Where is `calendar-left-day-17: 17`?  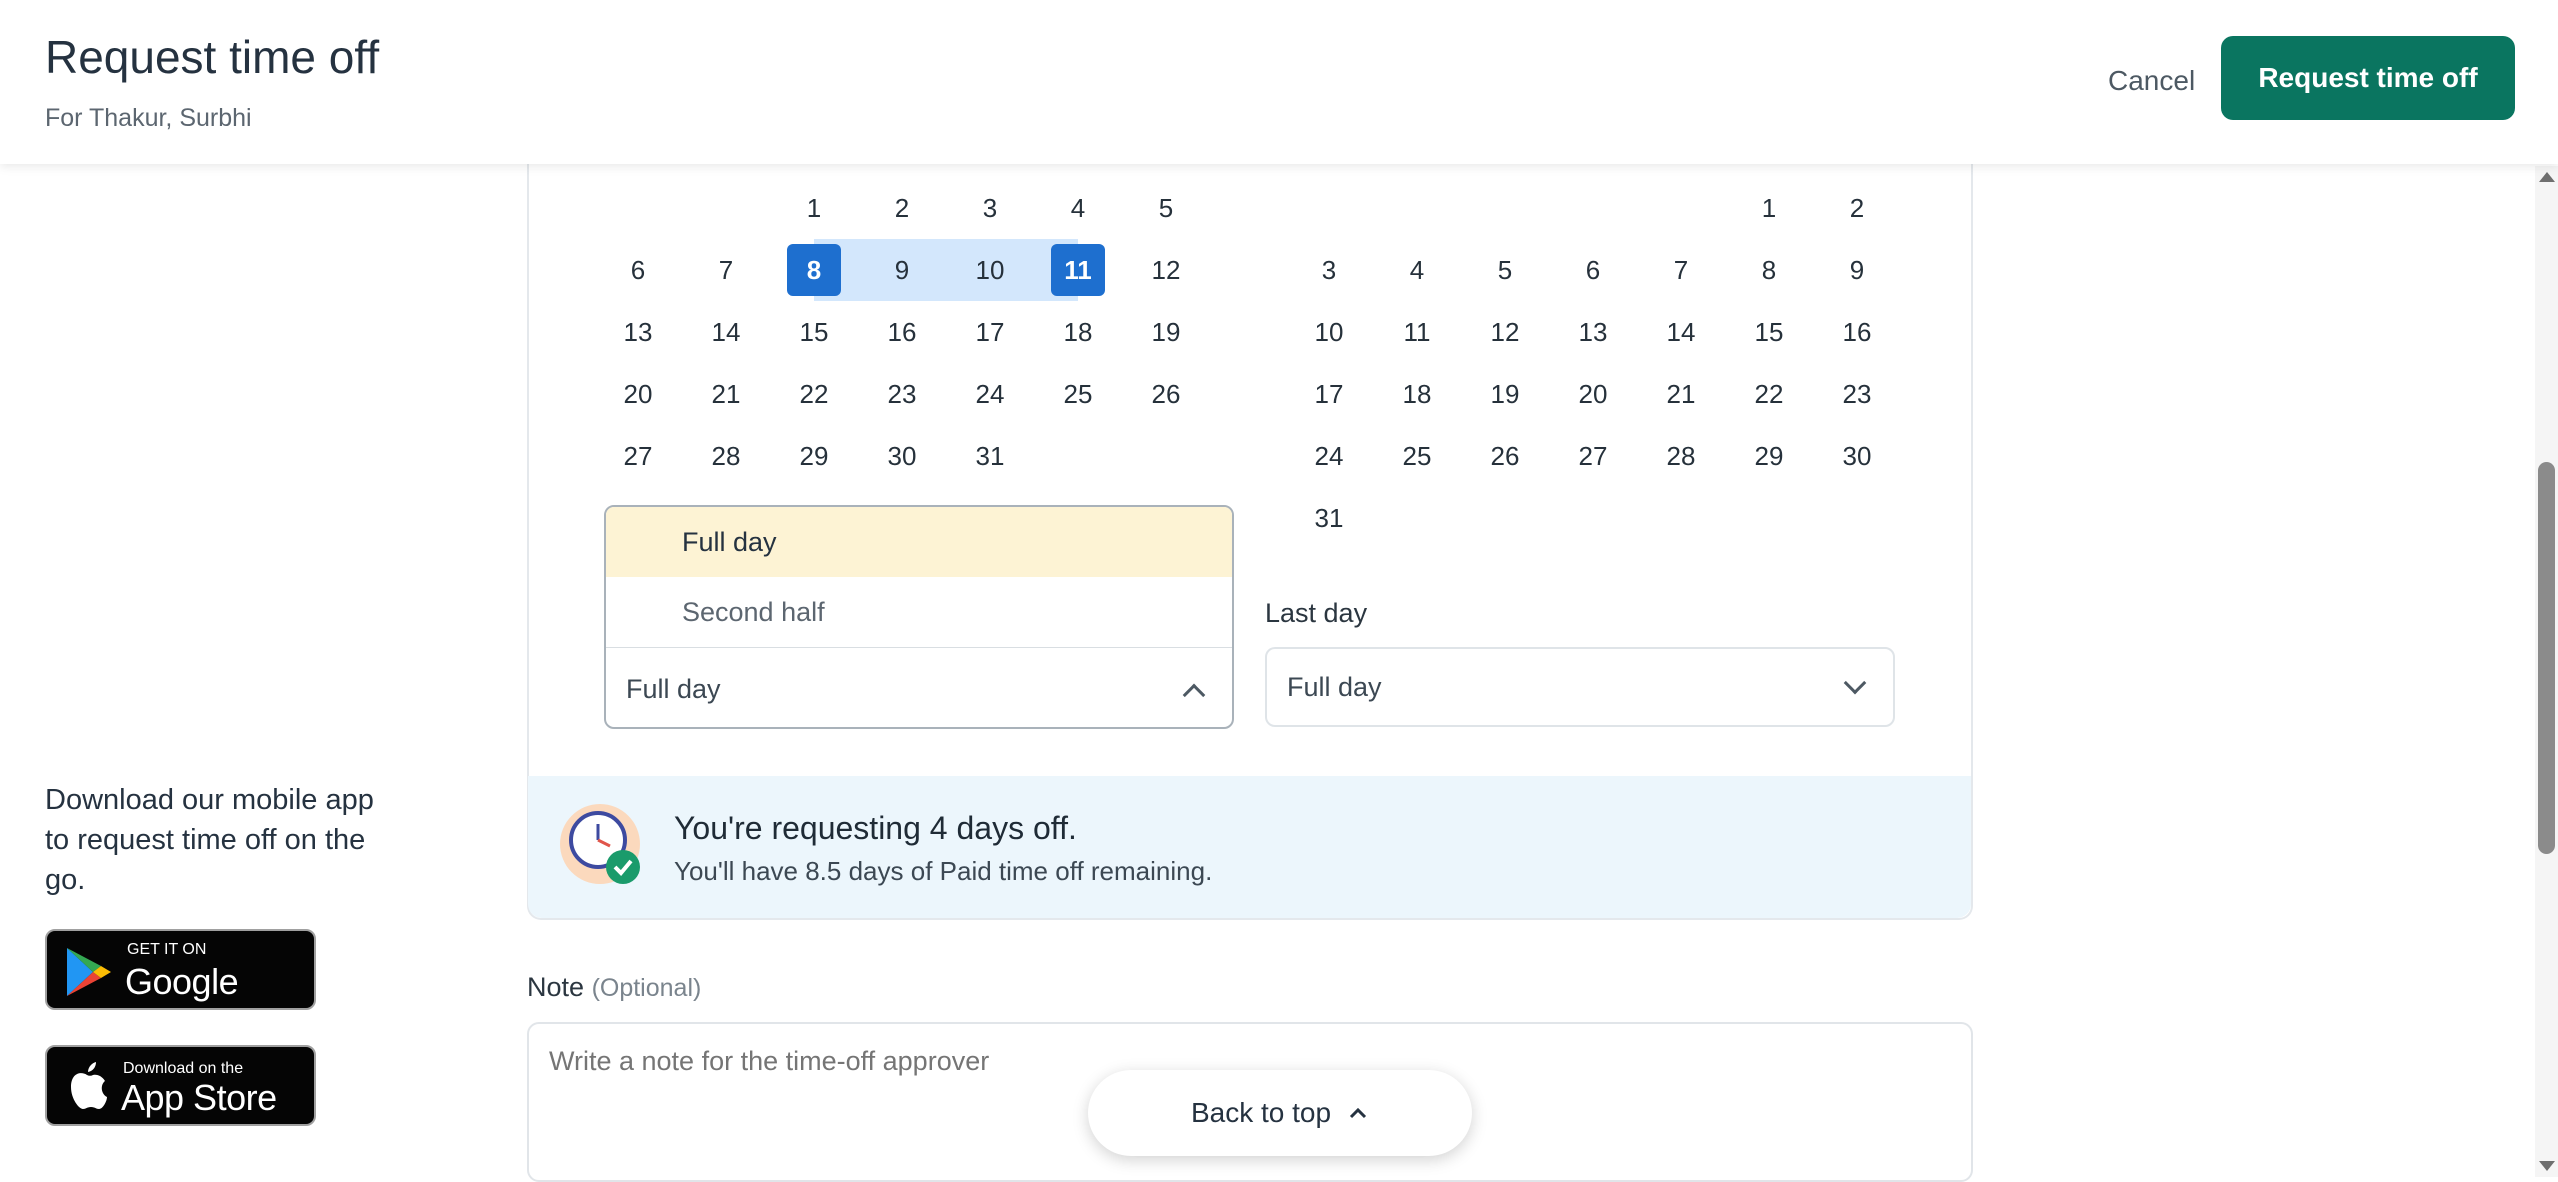
calendar-left-day-17: 17 is located at coordinates (990, 332).